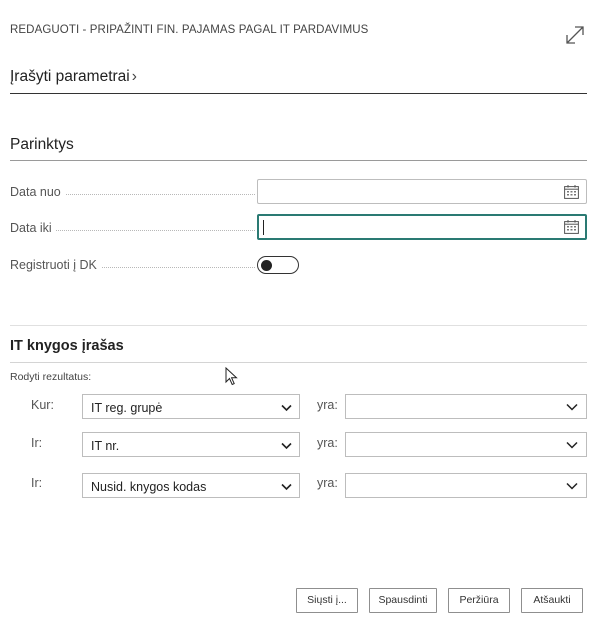  What do you see at coordinates (404, 227) in the screenshot?
I see `date-to-input` at bounding box center [404, 227].